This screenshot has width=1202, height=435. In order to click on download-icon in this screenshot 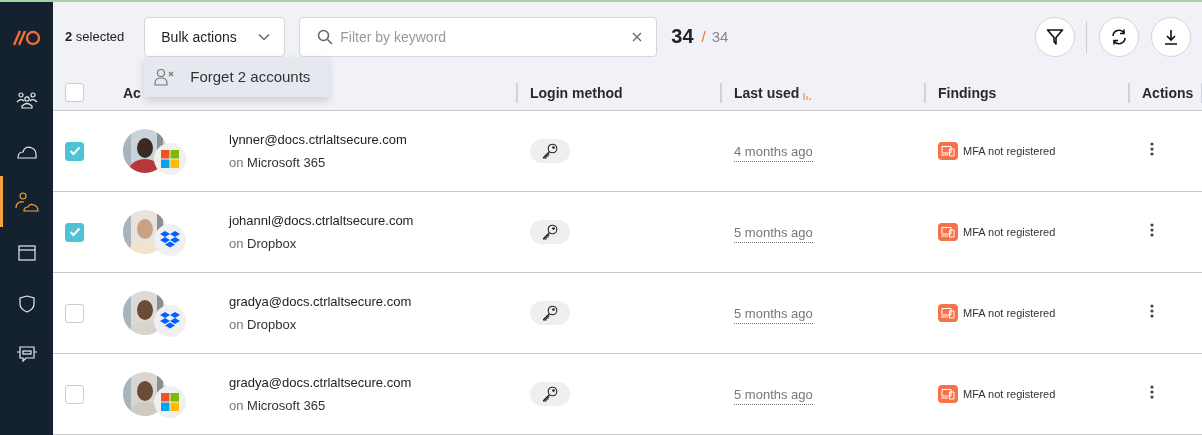, I will do `click(1171, 36)`.